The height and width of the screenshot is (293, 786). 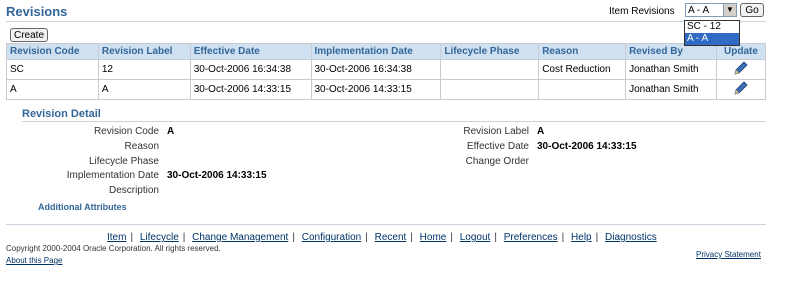 What do you see at coordinates (497, 161) in the screenshot?
I see `label-change-order: Change Order` at bounding box center [497, 161].